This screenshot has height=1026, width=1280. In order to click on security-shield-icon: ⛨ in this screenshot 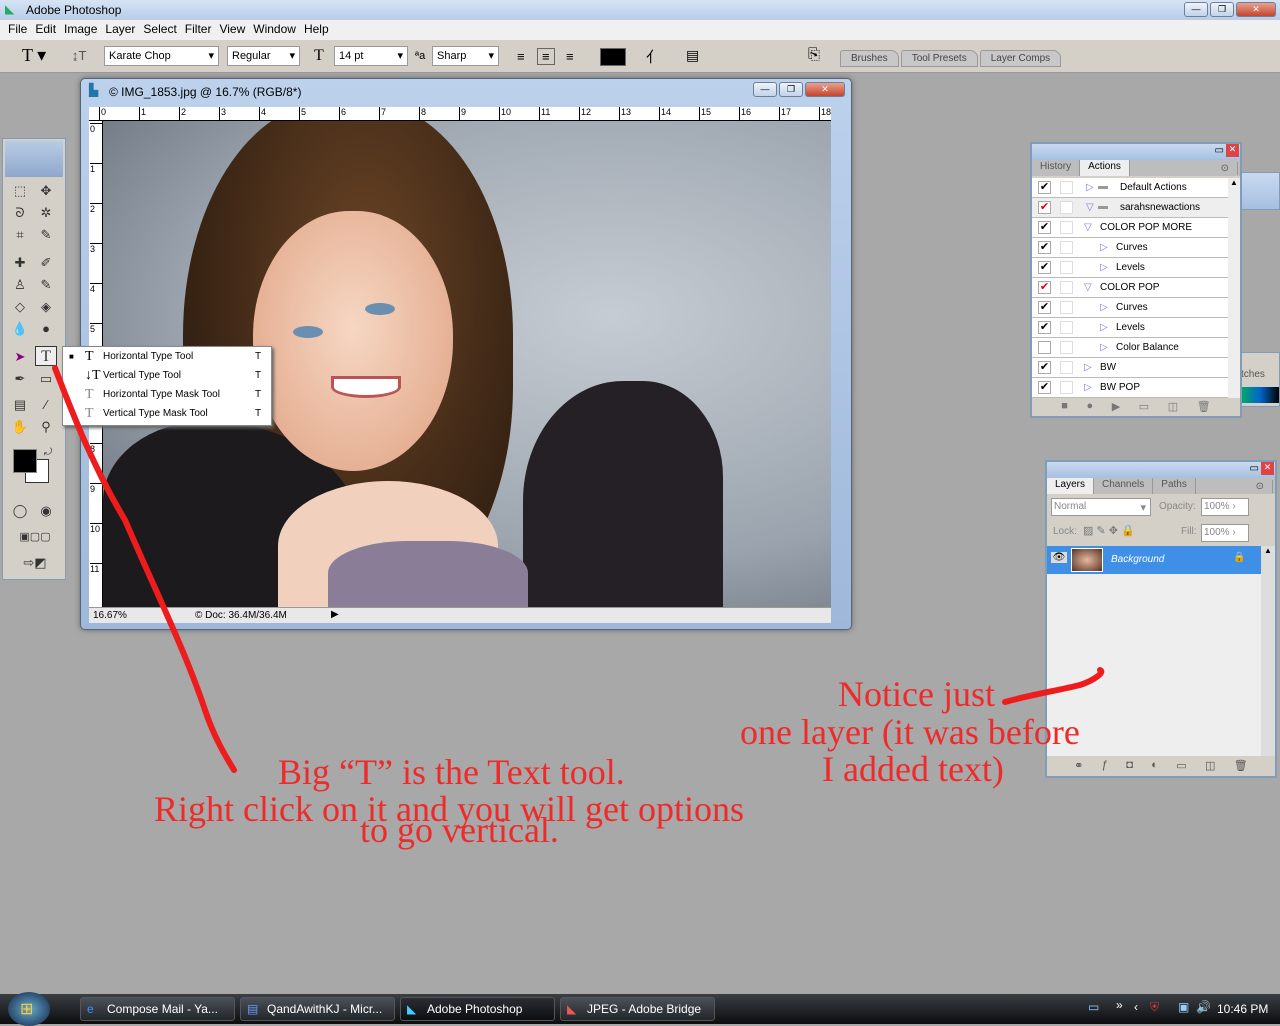, I will do `click(1154, 1007)`.